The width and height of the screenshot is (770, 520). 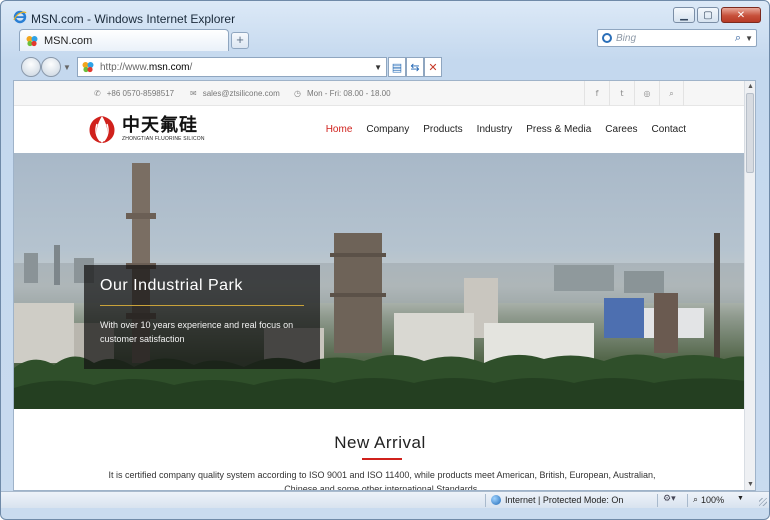 I want to click on email-info: ✉ sales@ztsilicone.com, so click(x=235, y=93).